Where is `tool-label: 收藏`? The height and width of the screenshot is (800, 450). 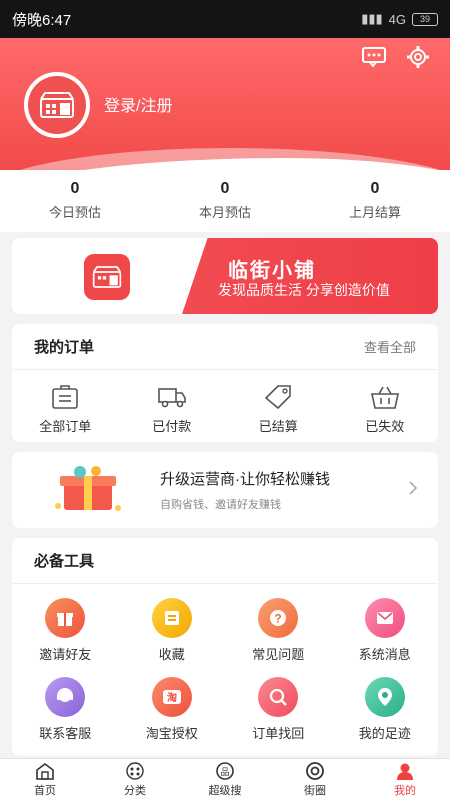 tool-label: 收藏 is located at coordinates (171, 654).